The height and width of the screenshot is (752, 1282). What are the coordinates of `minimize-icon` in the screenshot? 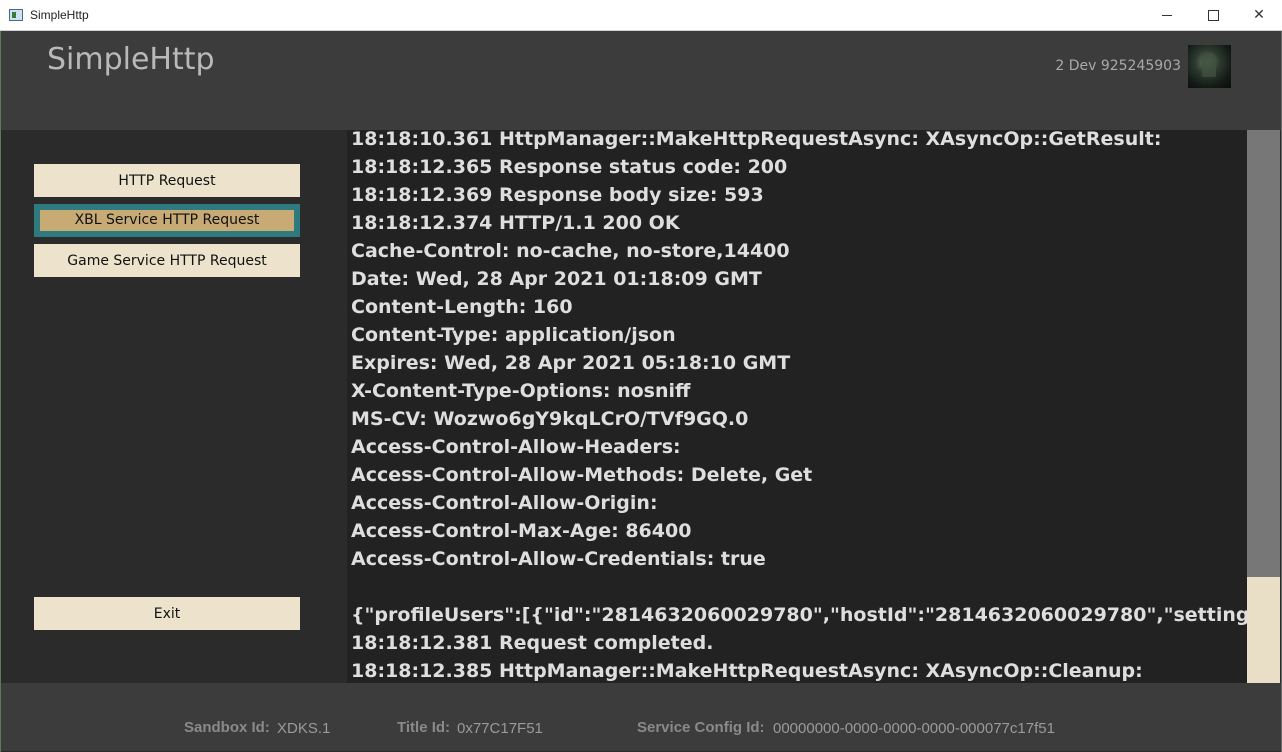 It's located at (1167, 15).